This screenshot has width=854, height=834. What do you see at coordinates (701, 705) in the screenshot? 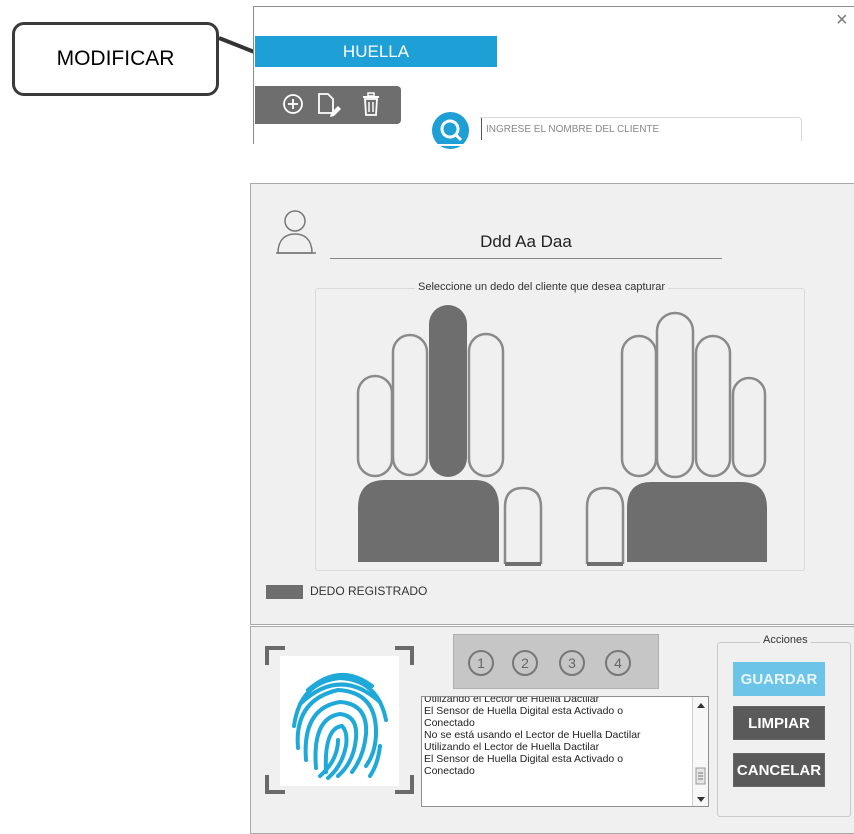
I see `scroll-up-icon` at bounding box center [701, 705].